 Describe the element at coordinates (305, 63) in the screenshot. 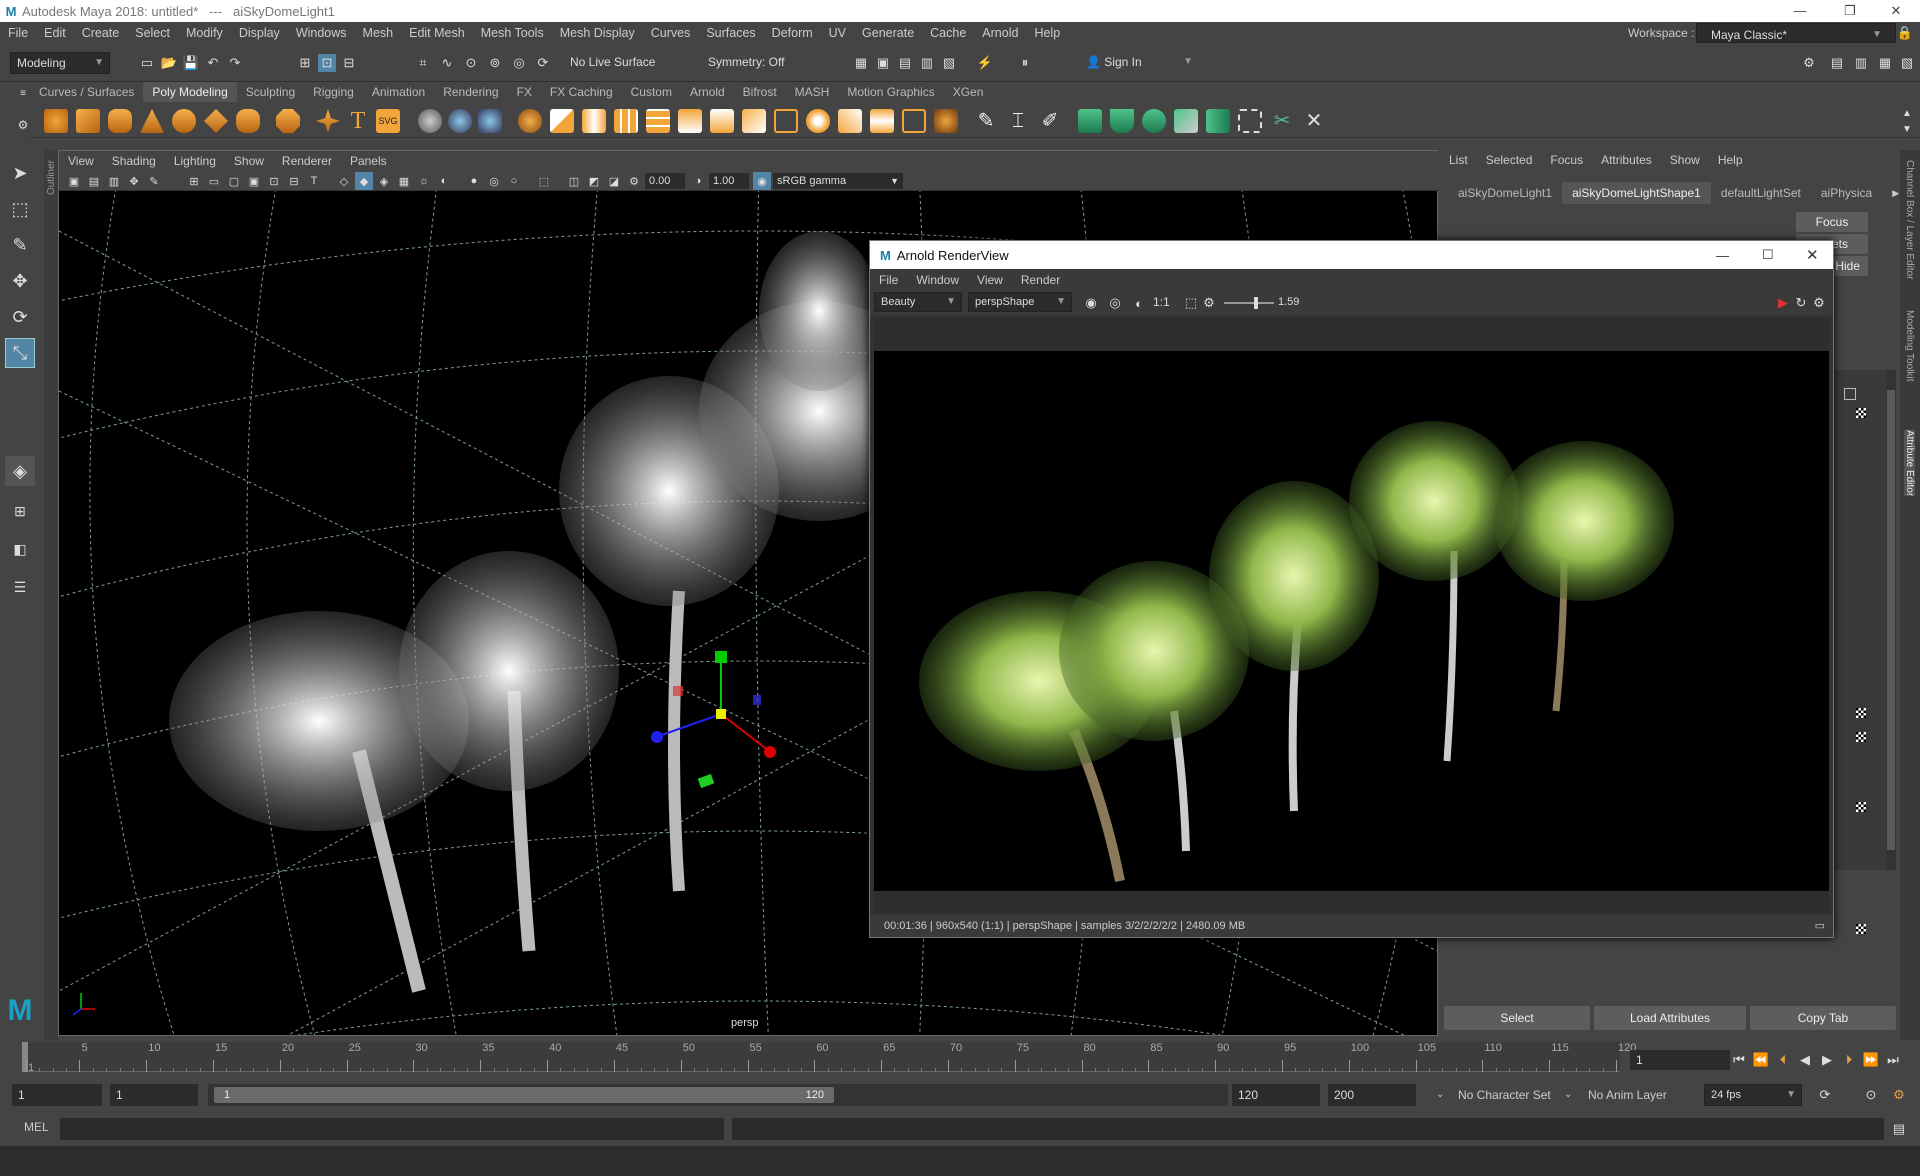

I see `select-hierarchy-icon: ⊞` at that location.